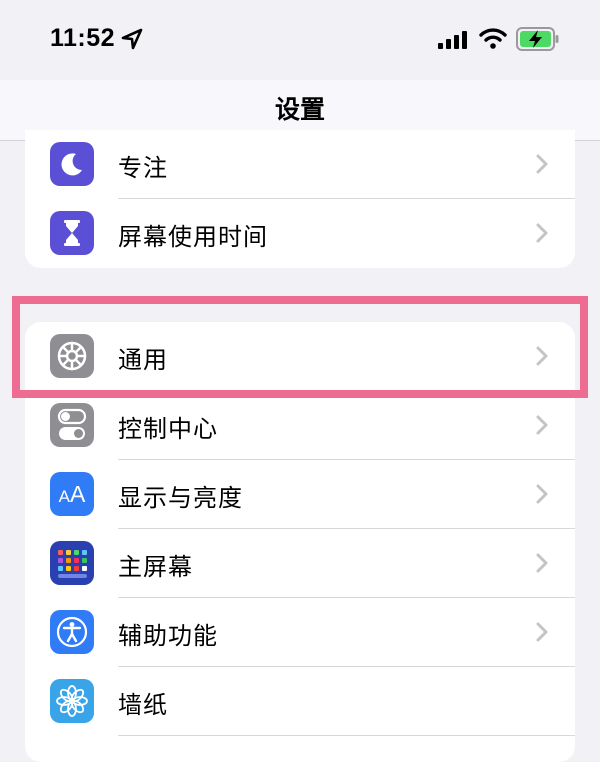 This screenshot has height=762, width=600. What do you see at coordinates (300, 701) in the screenshot?
I see `settings-row-wallpaper: 墙纸` at bounding box center [300, 701].